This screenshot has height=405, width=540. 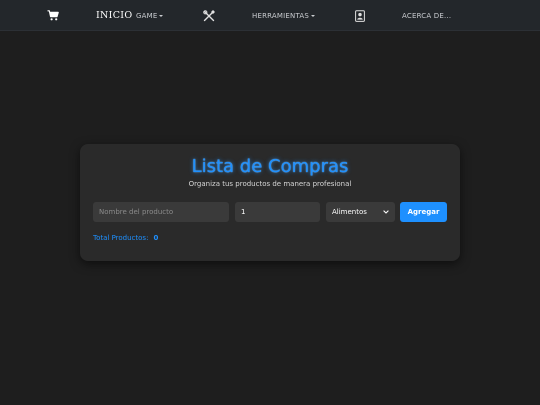 I want to click on tools-nav-link, so click(x=209, y=15).